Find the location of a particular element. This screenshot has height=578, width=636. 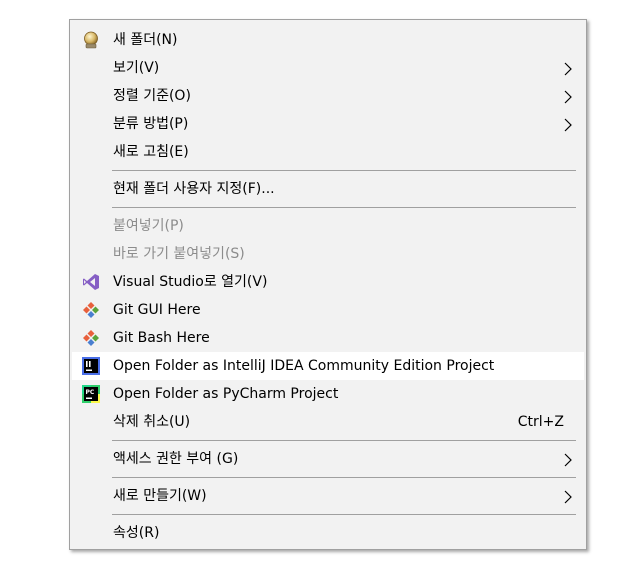

menu-item-label: Visual Studio로 열기(V) is located at coordinates (190, 282).